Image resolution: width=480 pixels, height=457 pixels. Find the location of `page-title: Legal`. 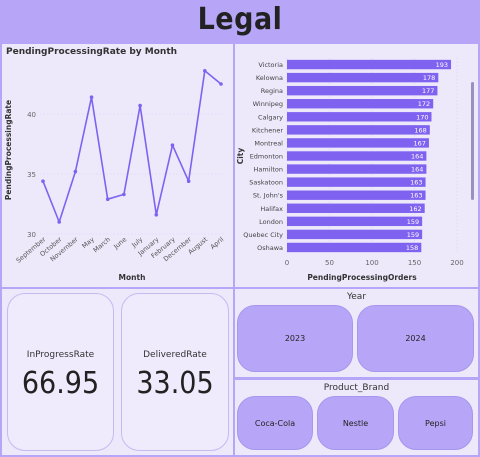

page-title: Legal is located at coordinates (240, 19).